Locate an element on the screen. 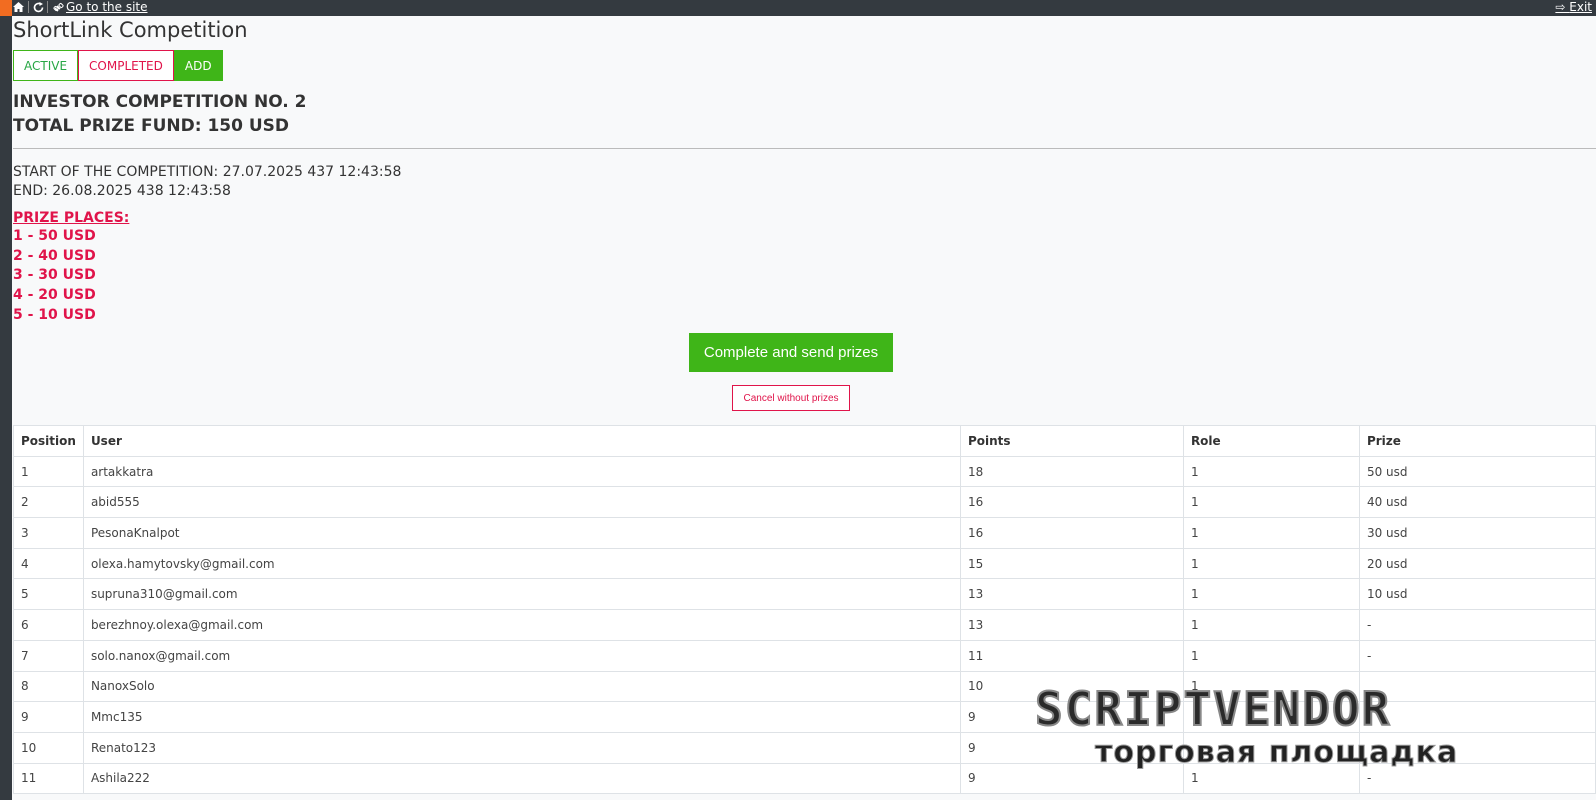 The image size is (1596, 800). column-header-points: Points is located at coordinates (1071, 441).